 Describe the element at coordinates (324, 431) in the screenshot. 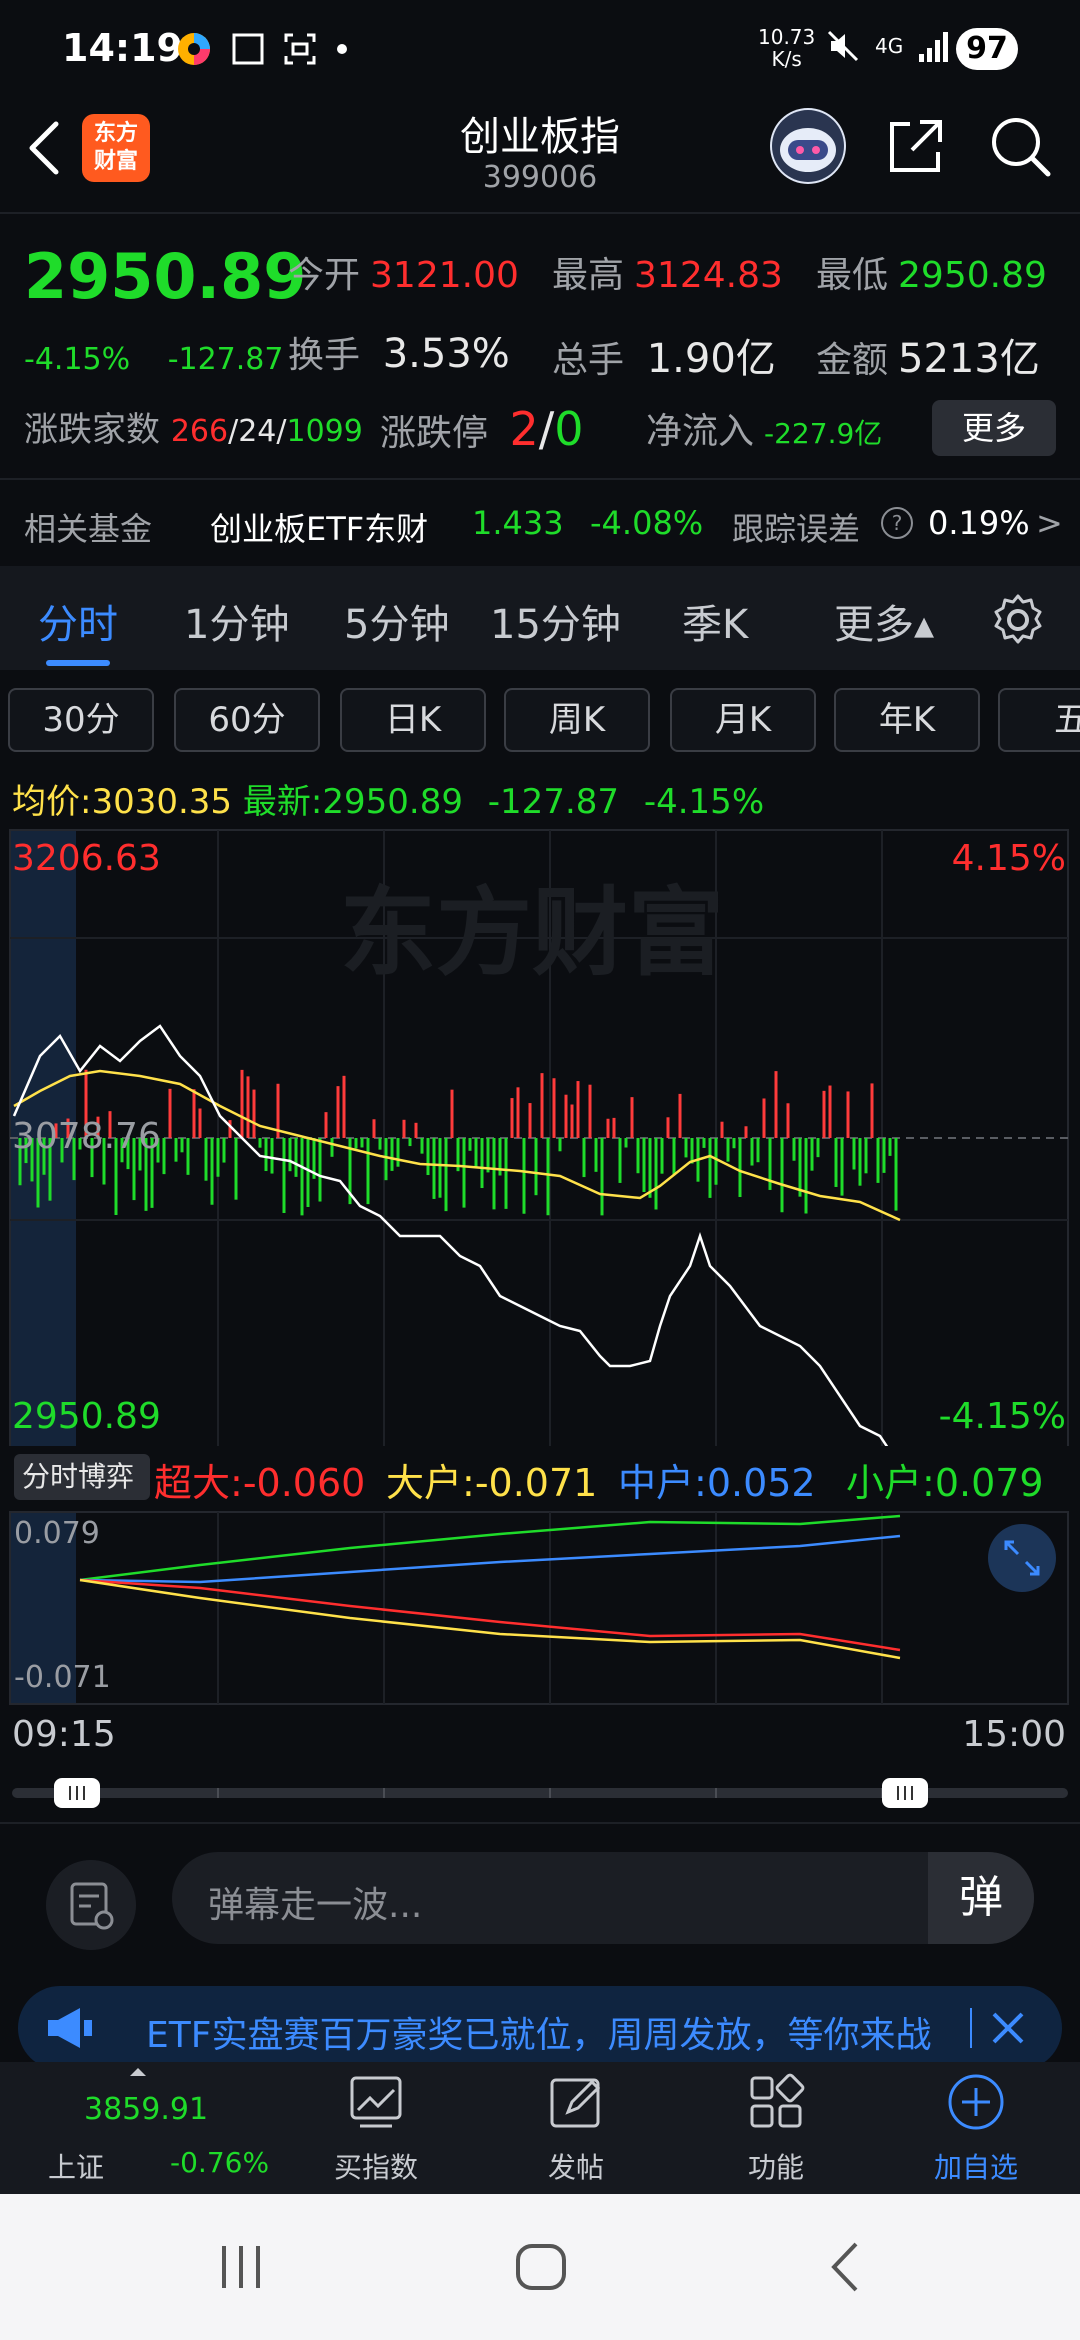

I see `breadth-down: 1099` at that location.